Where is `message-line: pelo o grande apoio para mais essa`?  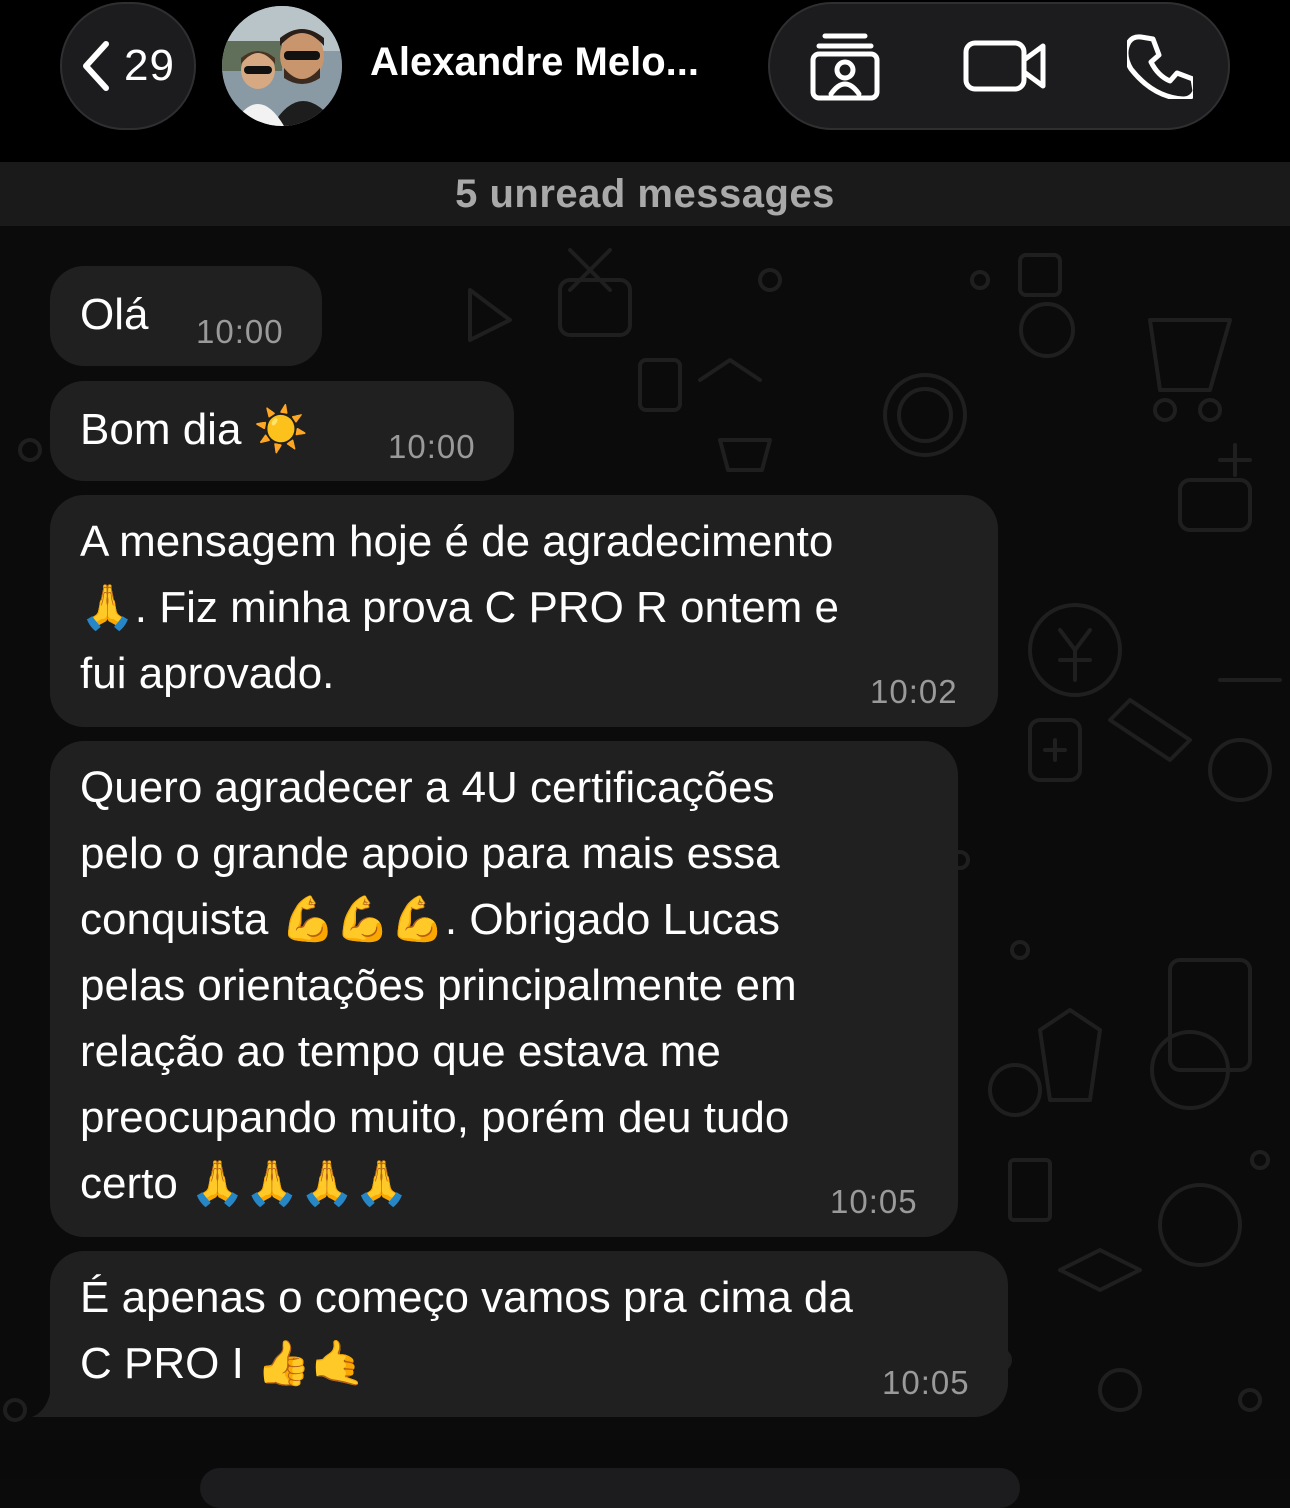 message-line: pelo o grande apoio para mais essa is located at coordinates (430, 853).